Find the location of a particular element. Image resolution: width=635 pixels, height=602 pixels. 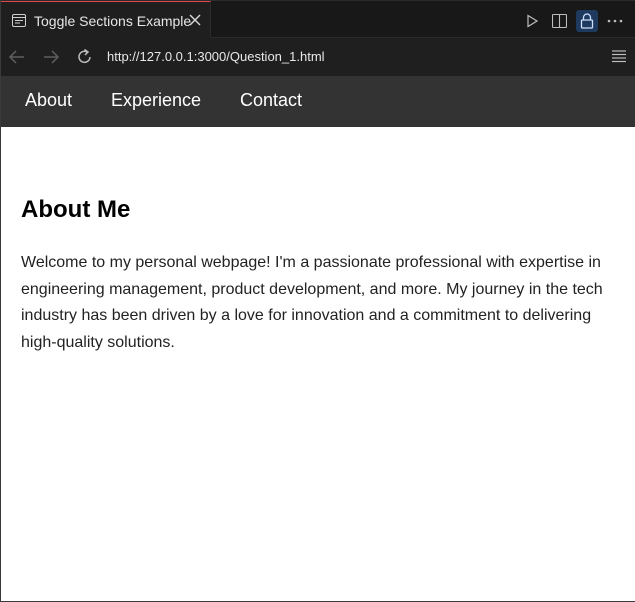

reload-icon is located at coordinates (85, 57).